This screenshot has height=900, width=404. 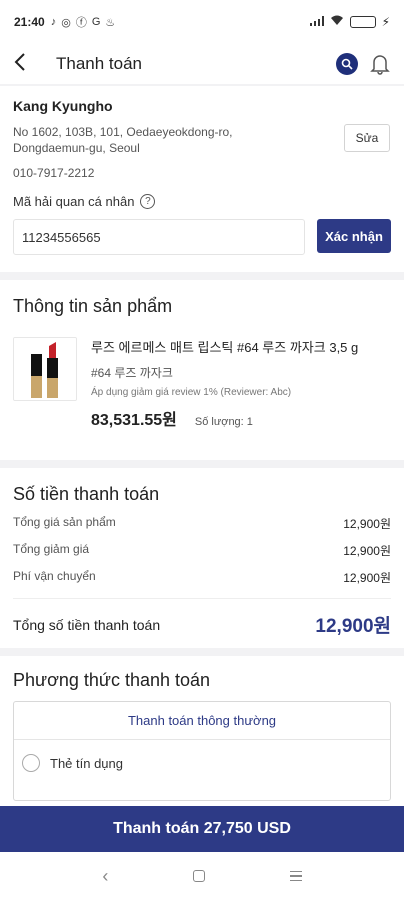 What do you see at coordinates (295, 876) in the screenshot?
I see `nav-menu-icon` at bounding box center [295, 876].